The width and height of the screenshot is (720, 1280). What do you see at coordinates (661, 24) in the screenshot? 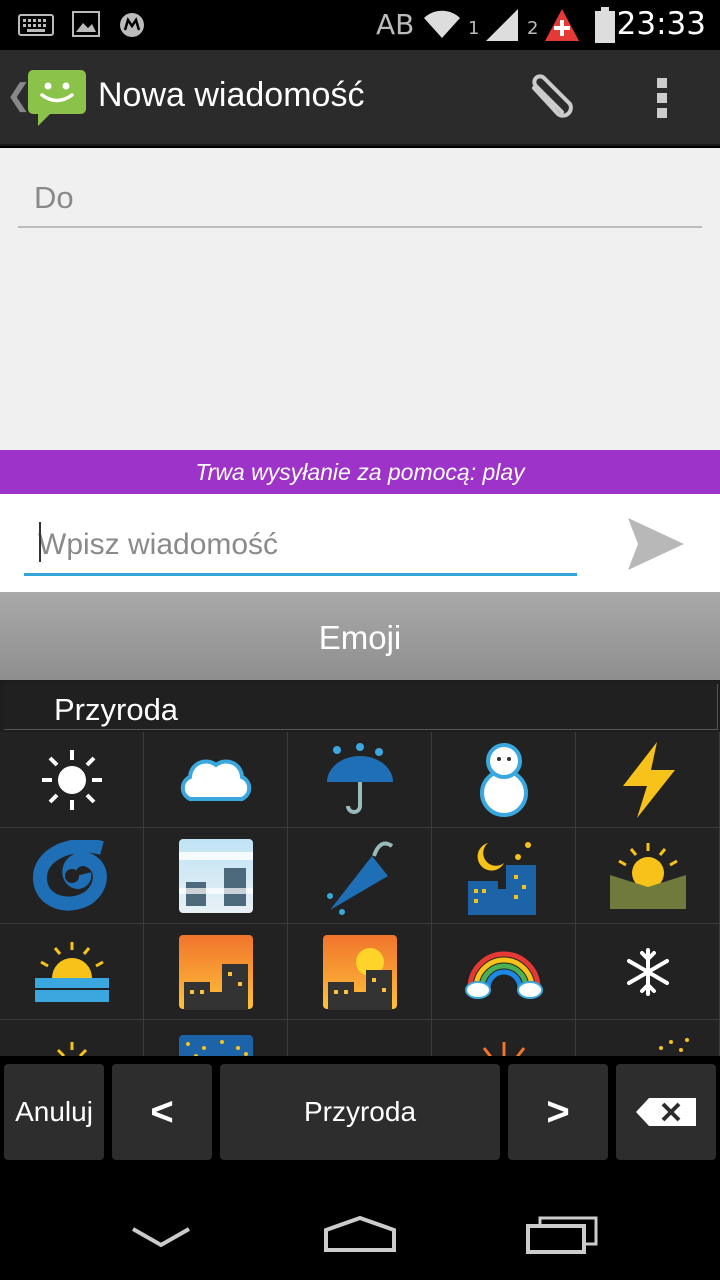
I see `clock: 23:33` at bounding box center [661, 24].